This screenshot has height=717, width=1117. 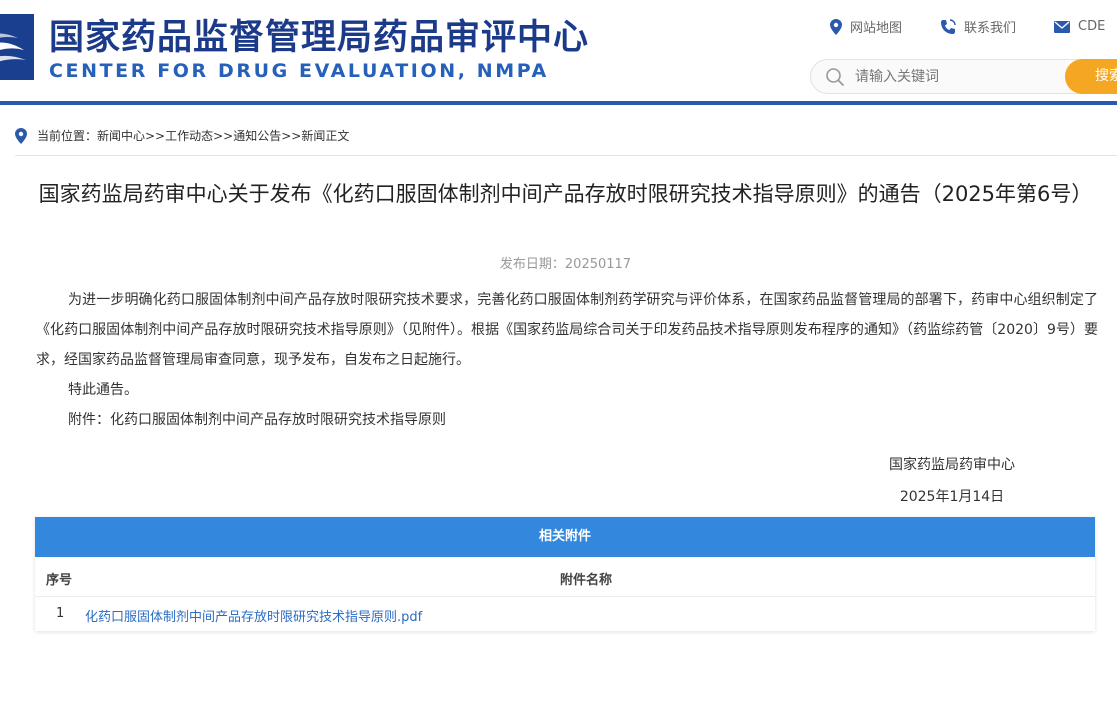 I want to click on publish-date: 发布日期：20250117, so click(x=565, y=264).